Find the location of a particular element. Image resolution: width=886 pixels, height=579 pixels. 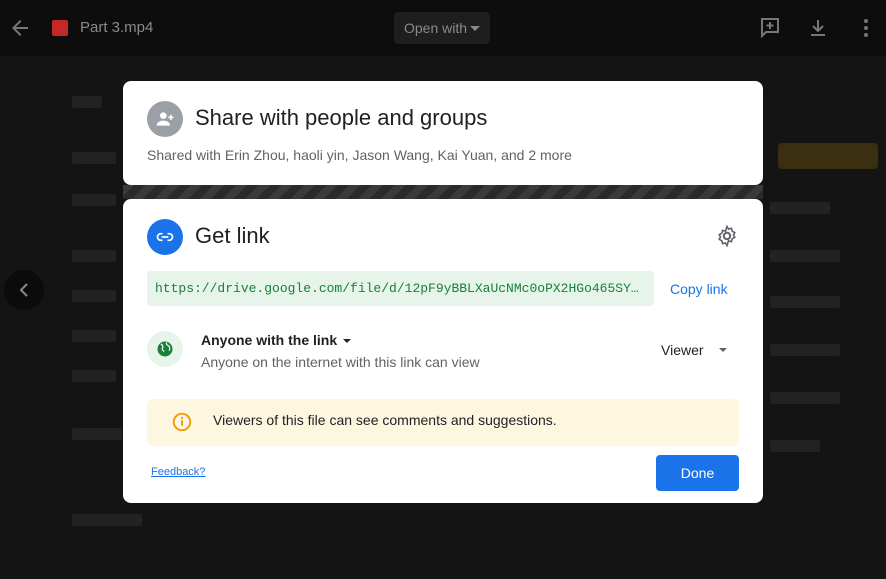

previous-file-button is located at coordinates (24, 290).